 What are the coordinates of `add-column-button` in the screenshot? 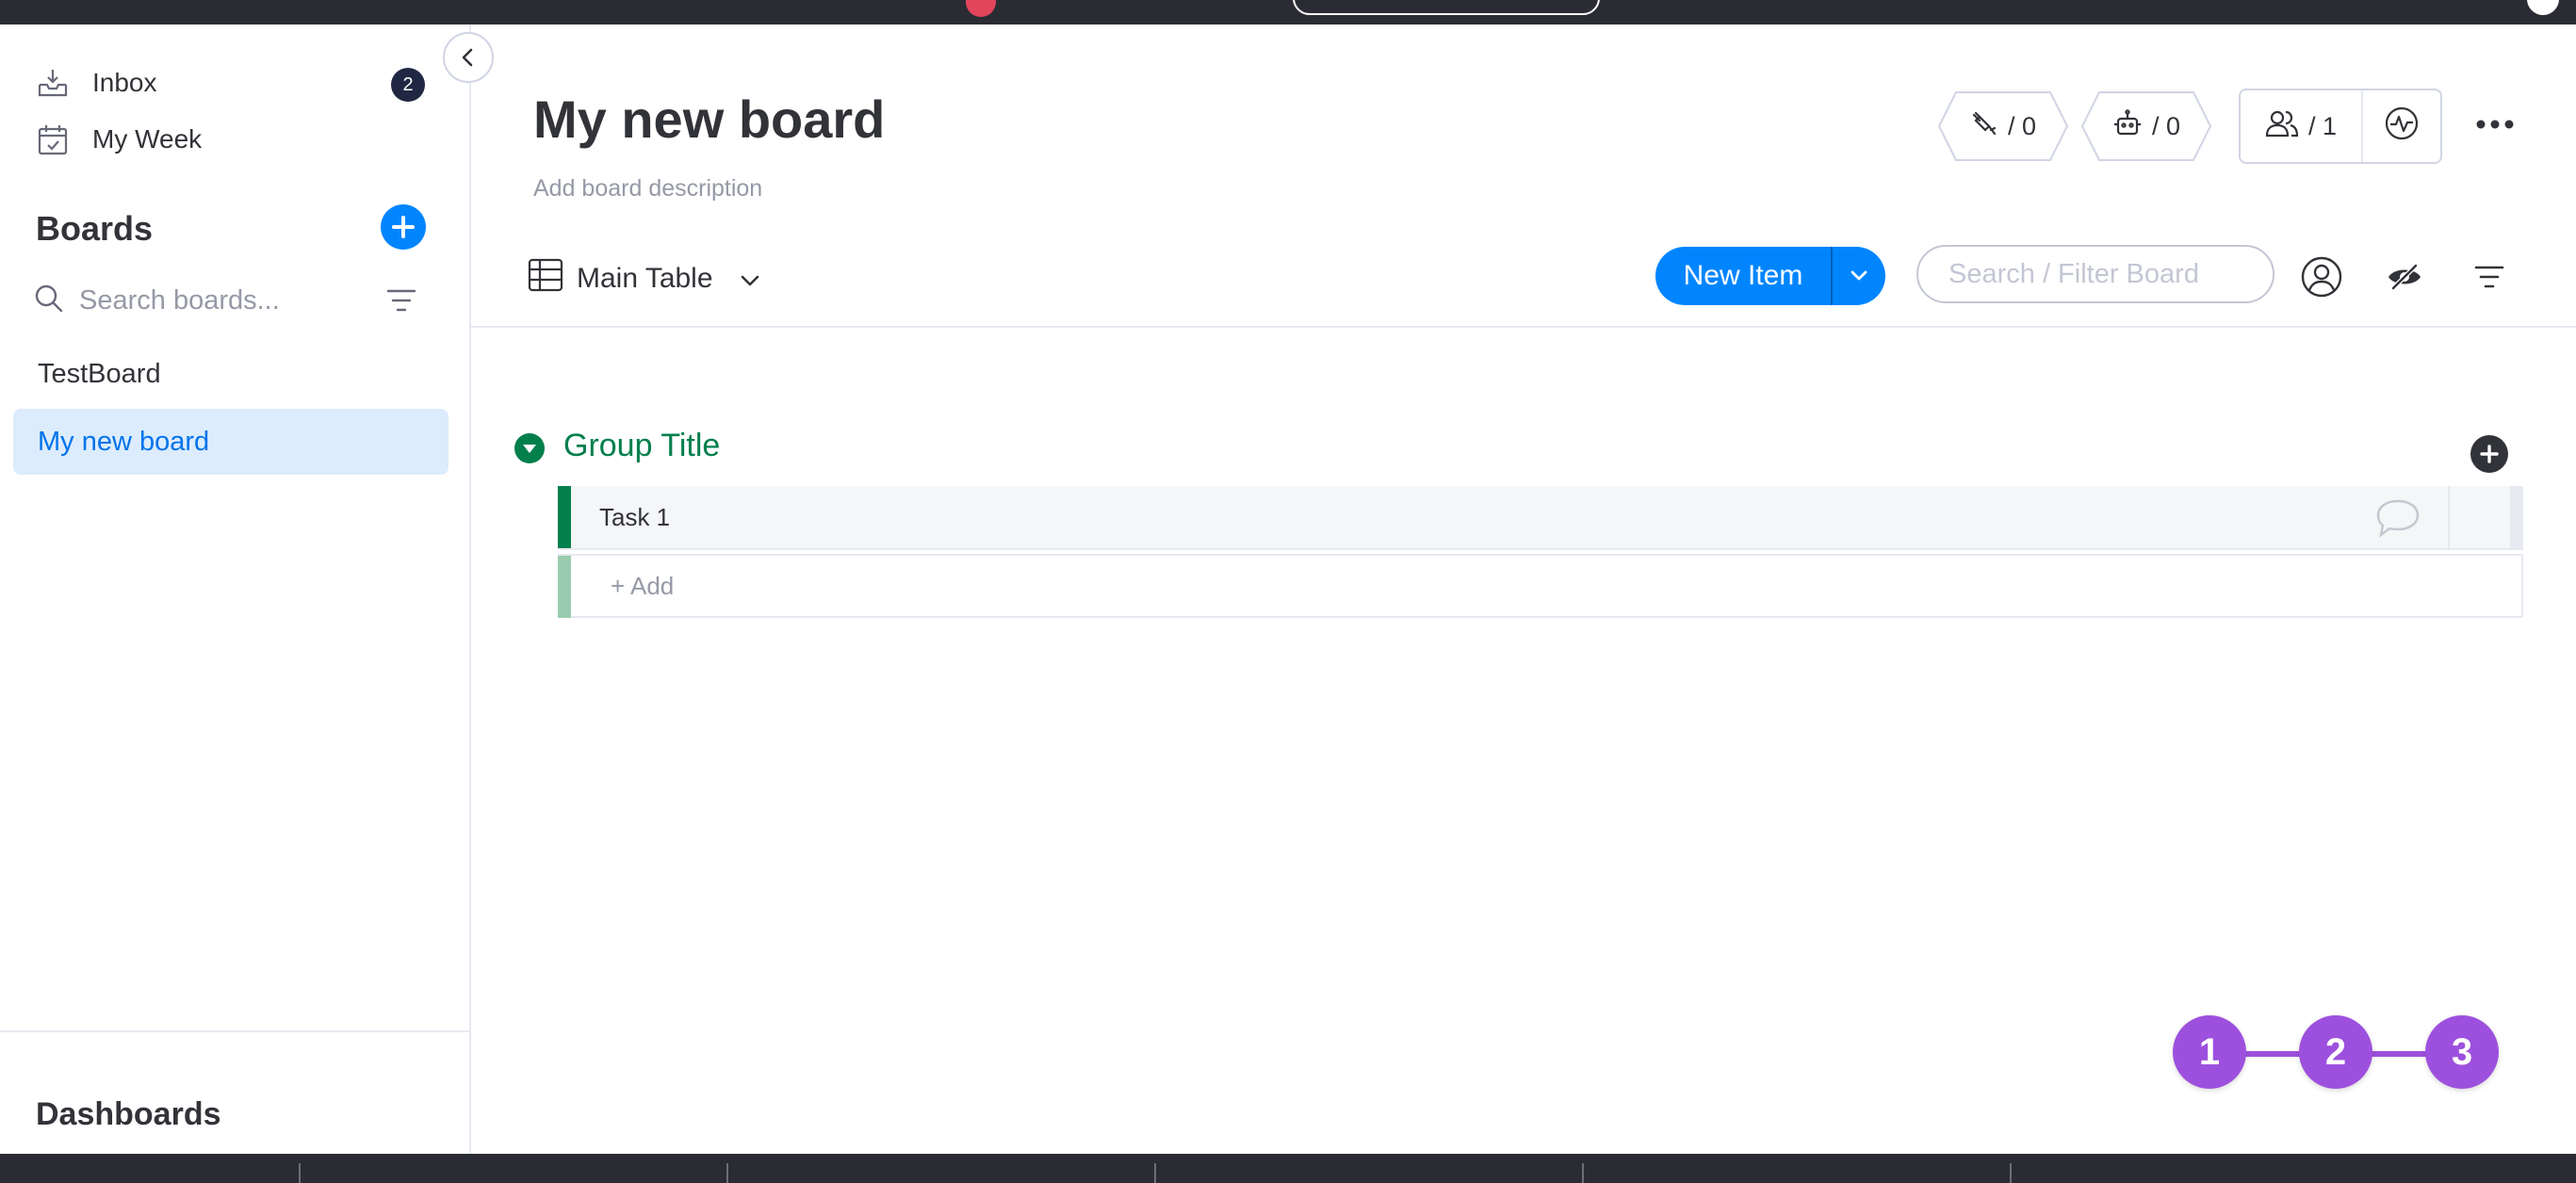 It's located at (2489, 454).